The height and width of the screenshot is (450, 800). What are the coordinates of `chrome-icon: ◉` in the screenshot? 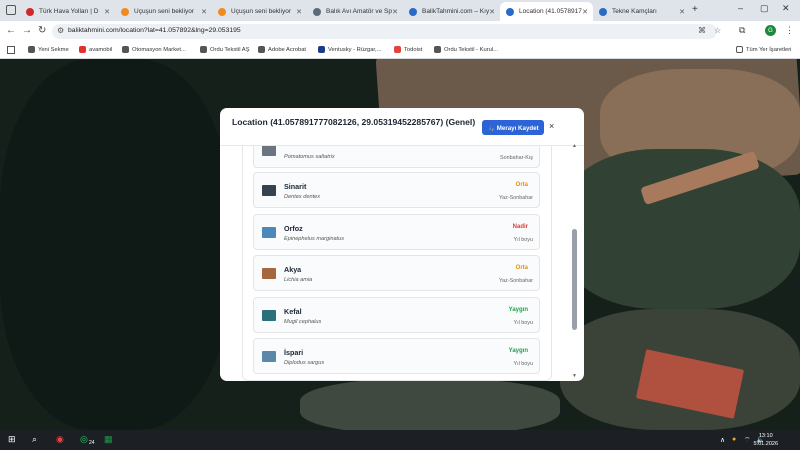 It's located at (60, 439).